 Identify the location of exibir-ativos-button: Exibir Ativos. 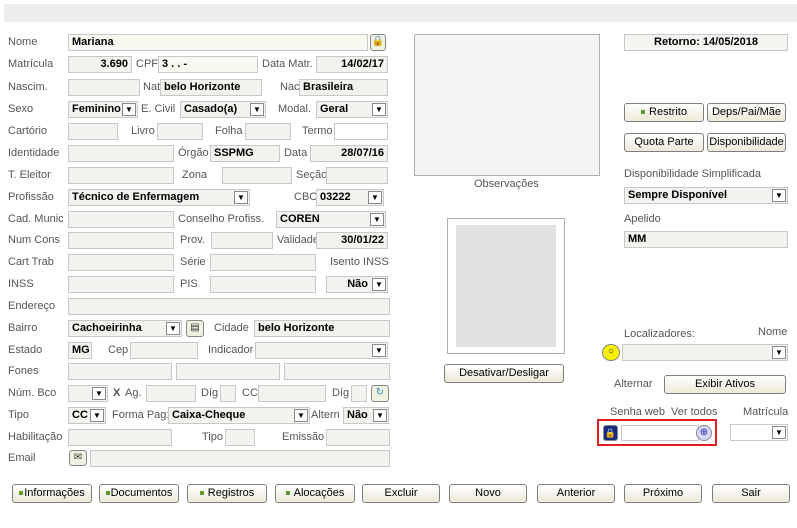
(725, 384).